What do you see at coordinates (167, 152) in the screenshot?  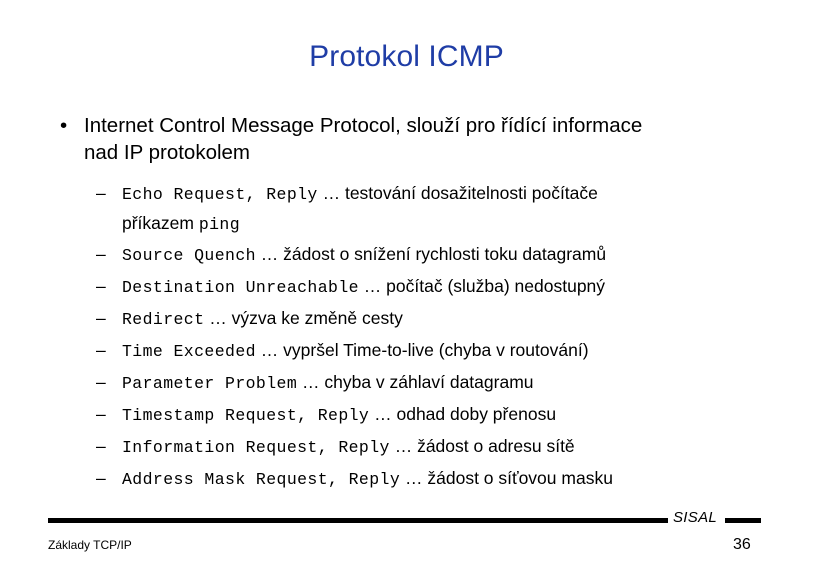 I see `main-bullet-line-2: nad IP protokolem` at bounding box center [167, 152].